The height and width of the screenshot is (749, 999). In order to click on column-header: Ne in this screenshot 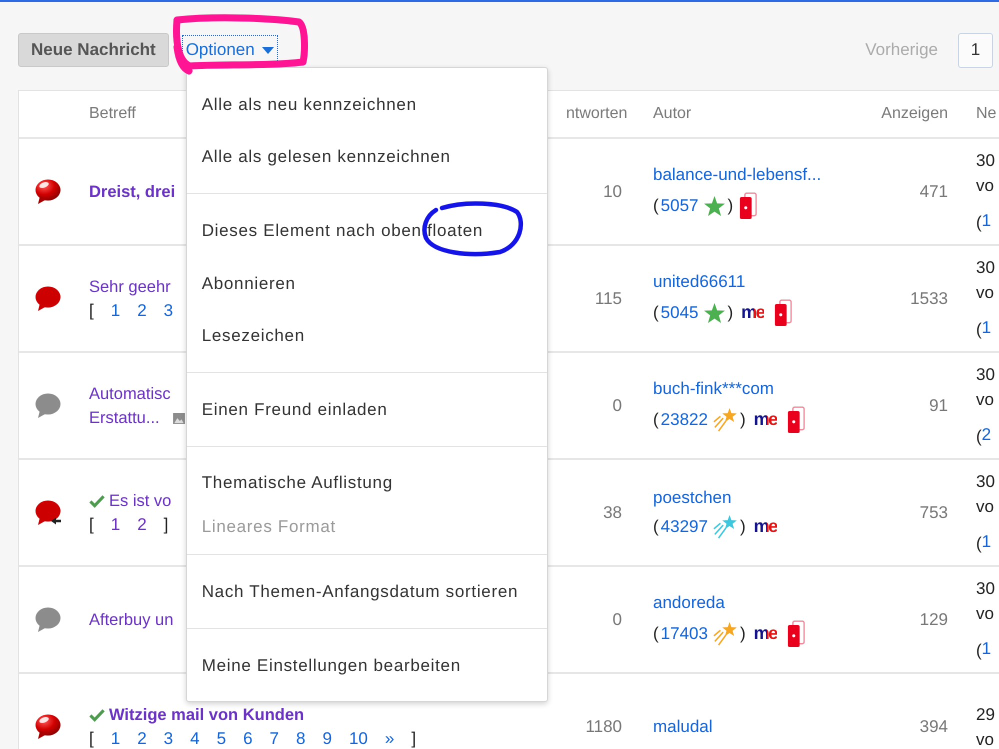, I will do `click(981, 114)`.